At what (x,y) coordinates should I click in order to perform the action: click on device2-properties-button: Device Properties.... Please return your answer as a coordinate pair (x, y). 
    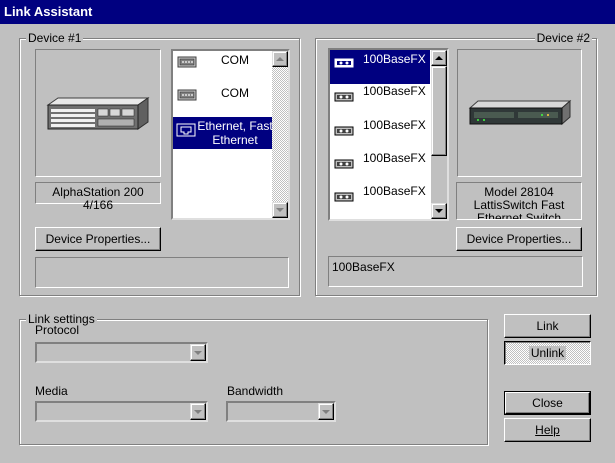
    Looking at the image, I should click on (519, 239).